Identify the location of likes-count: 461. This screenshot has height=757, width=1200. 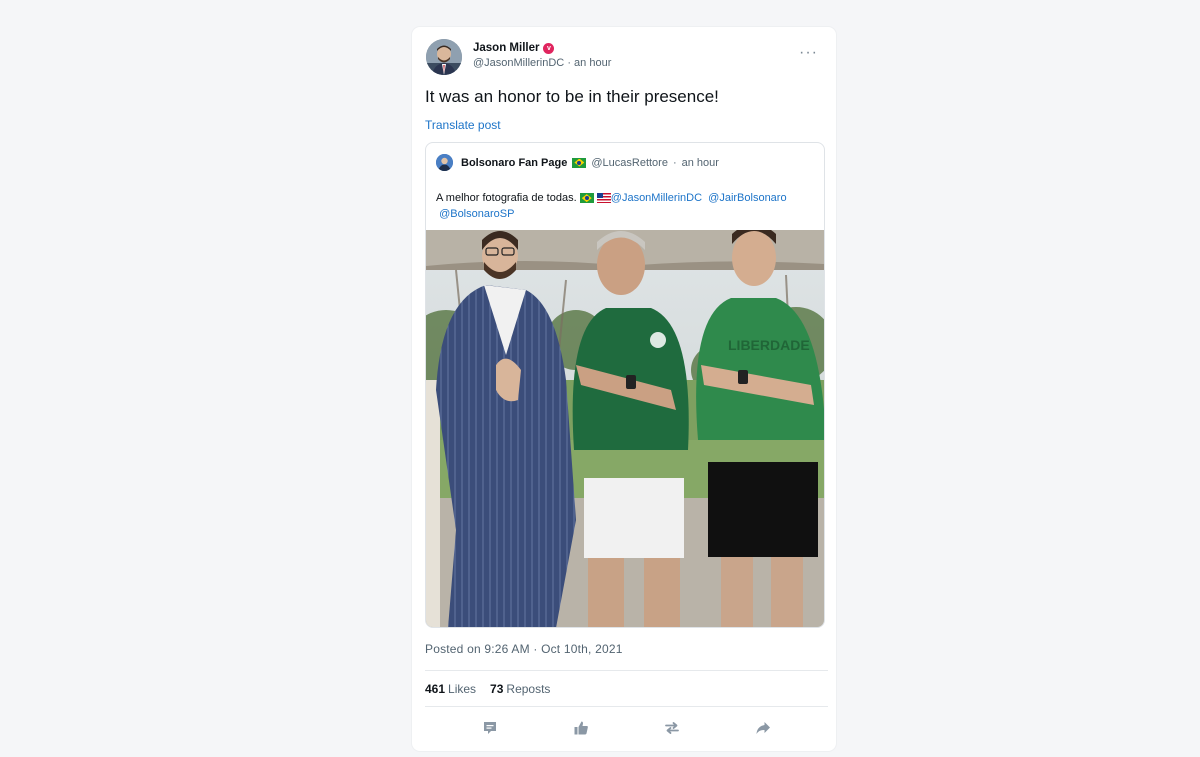
(435, 689).